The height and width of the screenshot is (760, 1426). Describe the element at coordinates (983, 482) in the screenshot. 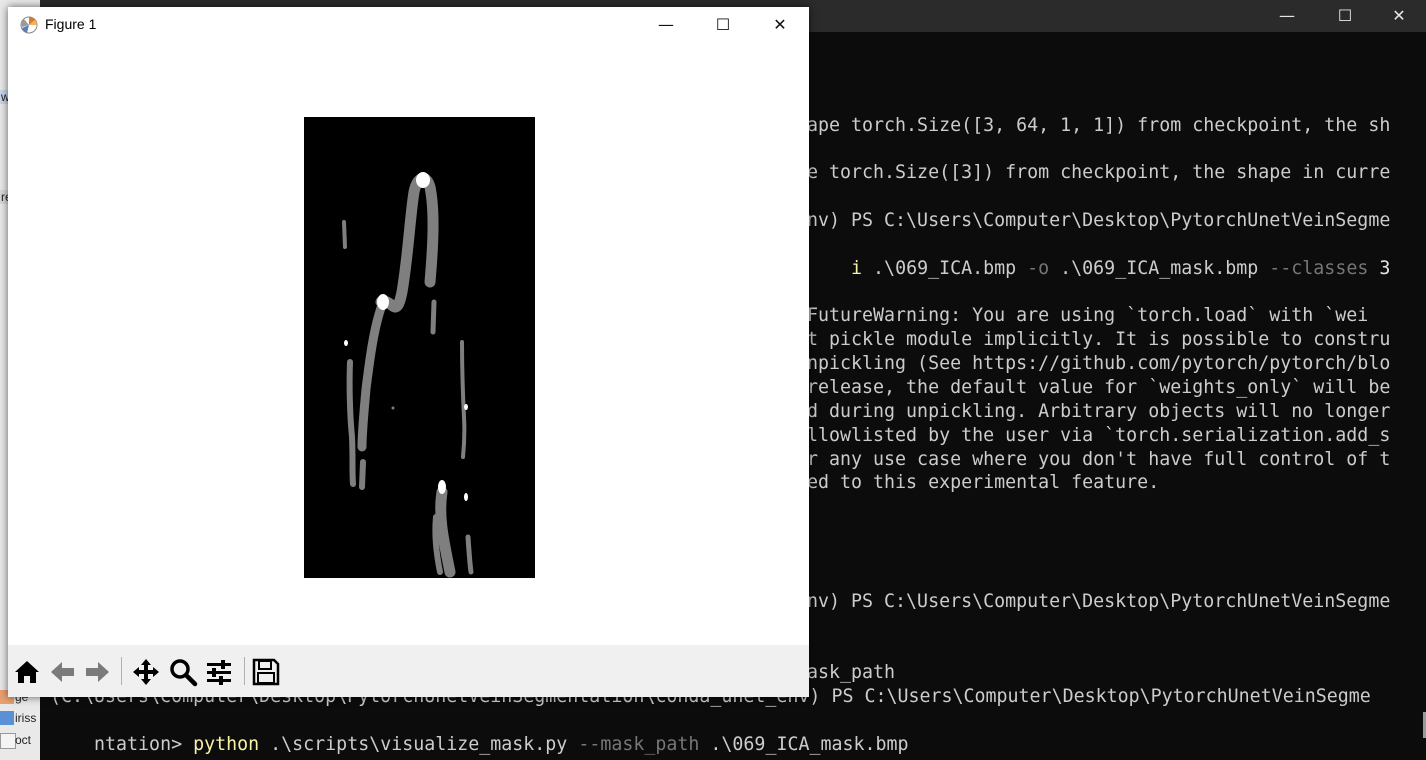

I see `terminal-output-line: ed to this experimental feature.` at that location.